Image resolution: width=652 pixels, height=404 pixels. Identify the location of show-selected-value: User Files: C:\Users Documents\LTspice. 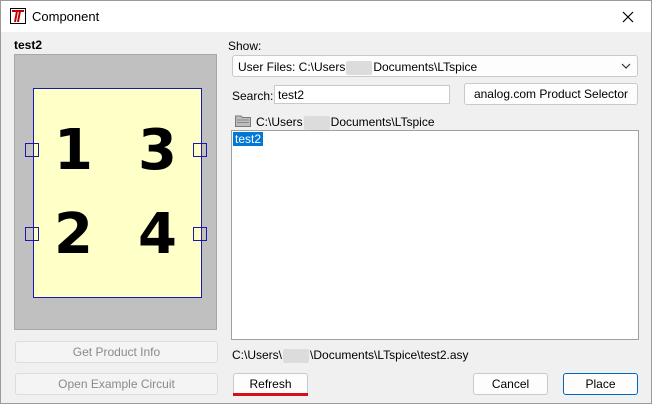
(358, 67).